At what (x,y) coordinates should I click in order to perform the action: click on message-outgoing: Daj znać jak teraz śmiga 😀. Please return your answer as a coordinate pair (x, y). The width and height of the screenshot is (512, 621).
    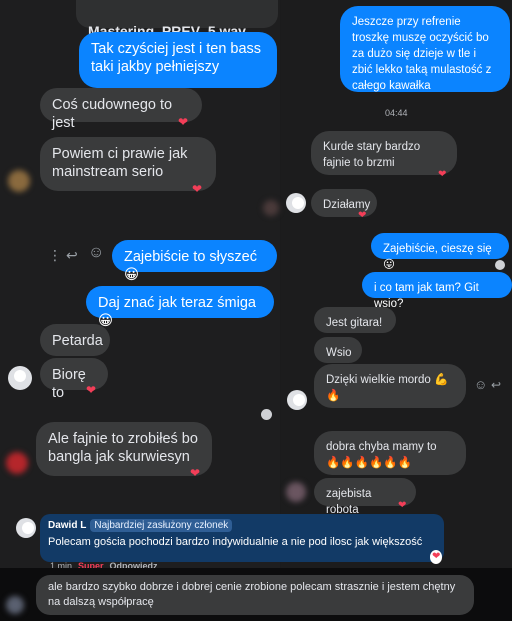
    Looking at the image, I should click on (180, 307).